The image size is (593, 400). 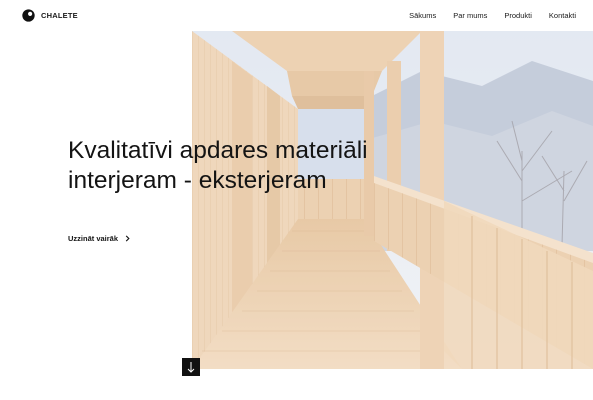 I want to click on nav-item-sakums: Sākums, so click(x=422, y=15).